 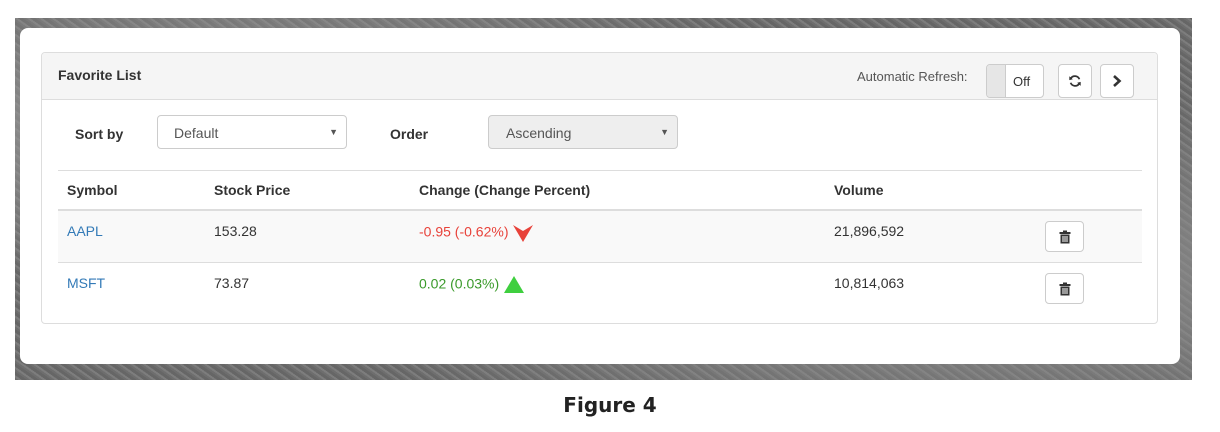 What do you see at coordinates (539, 133) in the screenshot?
I see `order-value: Ascending` at bounding box center [539, 133].